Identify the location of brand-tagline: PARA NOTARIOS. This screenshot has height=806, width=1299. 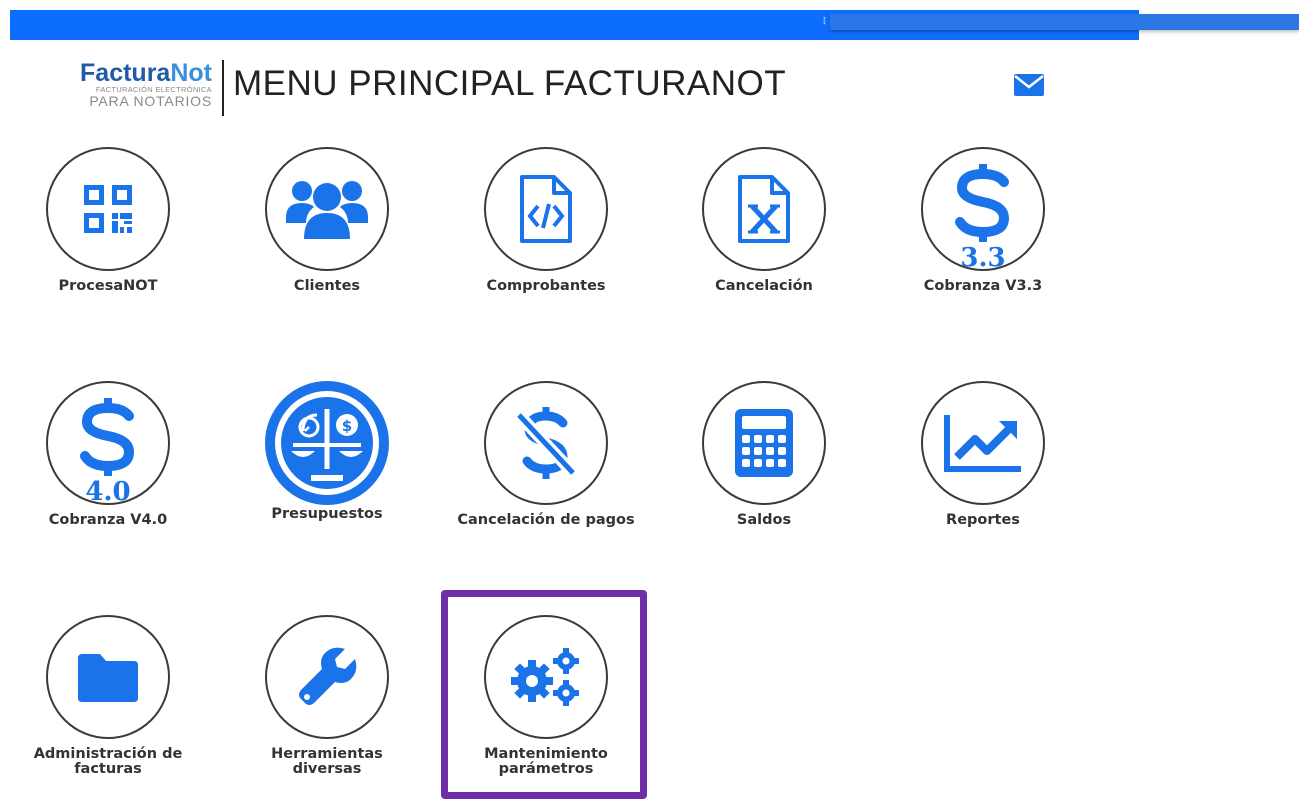
(150, 101).